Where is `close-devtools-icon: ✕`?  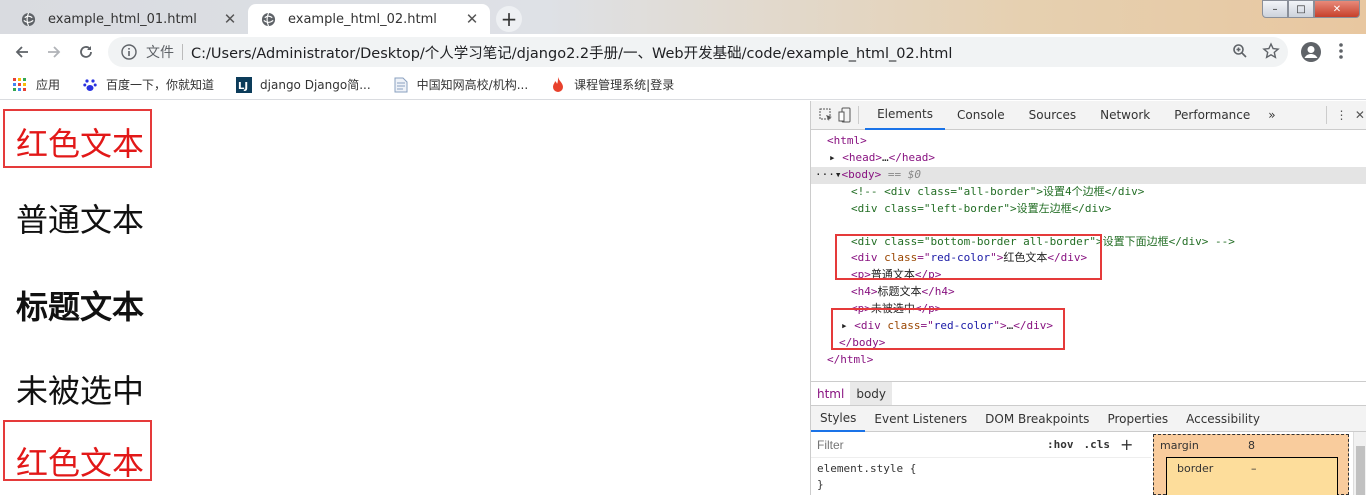 close-devtools-icon: ✕ is located at coordinates (1359, 115).